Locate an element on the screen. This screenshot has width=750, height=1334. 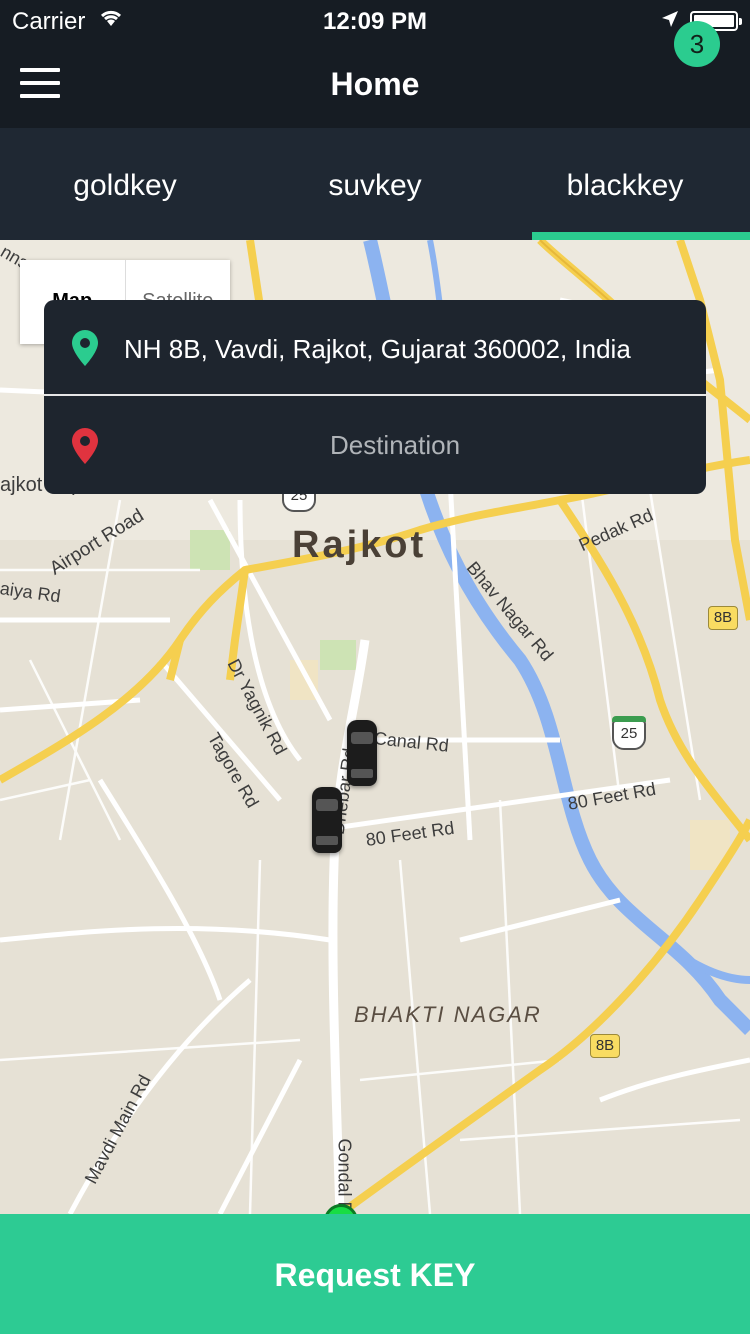
notification-badge: 3 is located at coordinates (697, 44).